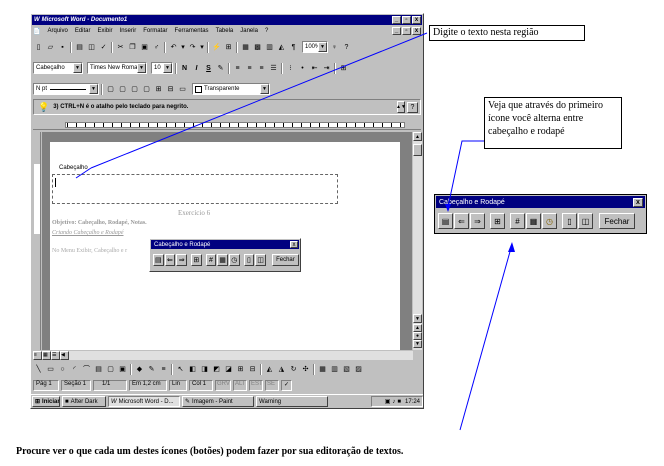 Image resolution: width=664 pixels, height=466 pixels. Describe the element at coordinates (448, 208) in the screenshot. I see `arrow-toggle-head` at that location.